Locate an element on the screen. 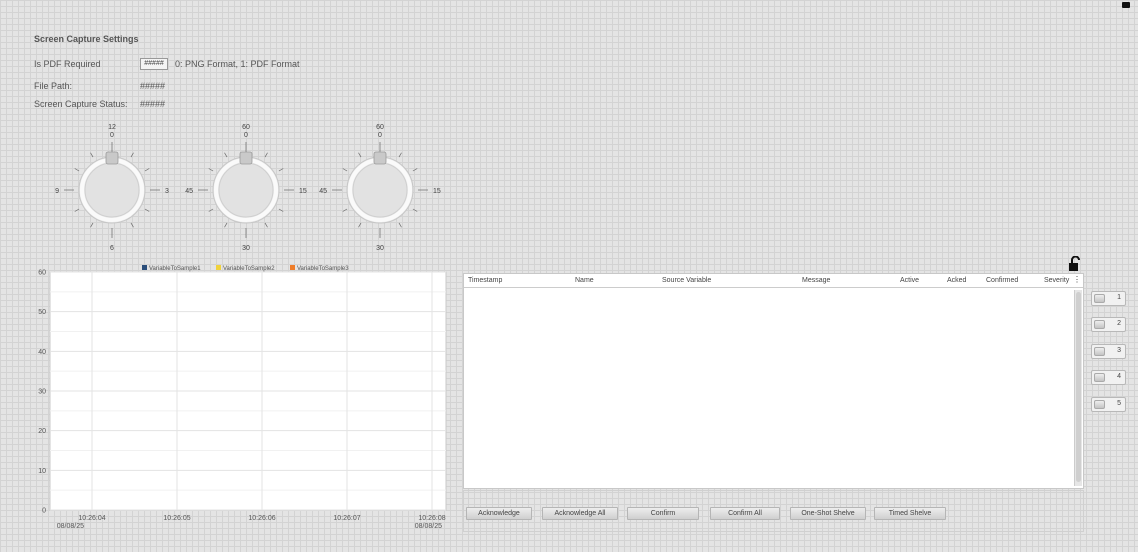 This screenshot has width=1138, height=552. side-button-3: 3 is located at coordinates (1108, 351).